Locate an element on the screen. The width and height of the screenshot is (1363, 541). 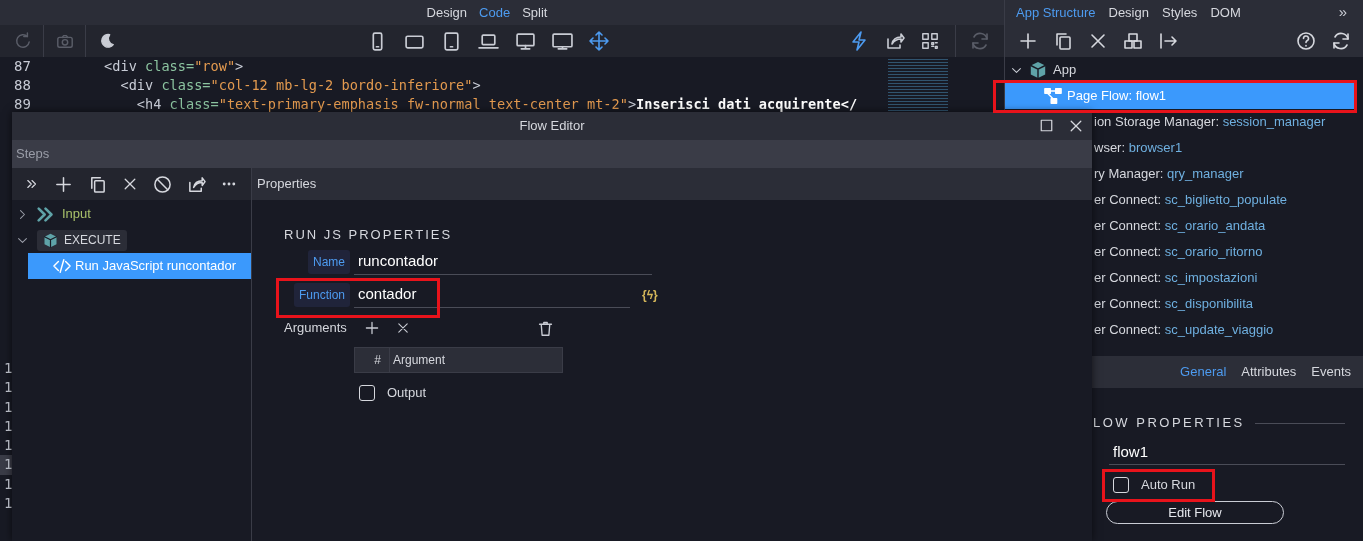
checkbox-label: Output is located at coordinates (407, 393).